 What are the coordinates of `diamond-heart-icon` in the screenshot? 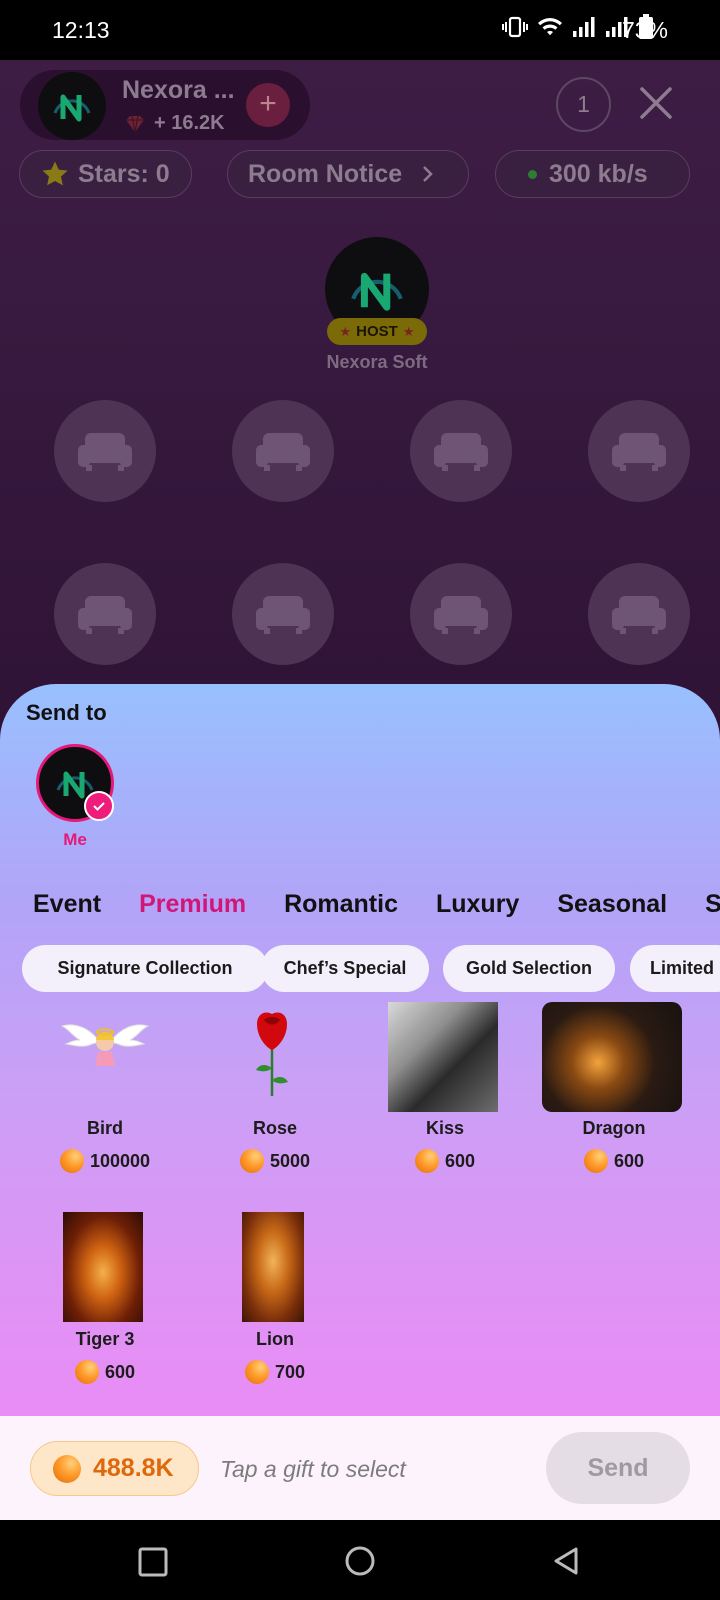 It's located at (135, 123).